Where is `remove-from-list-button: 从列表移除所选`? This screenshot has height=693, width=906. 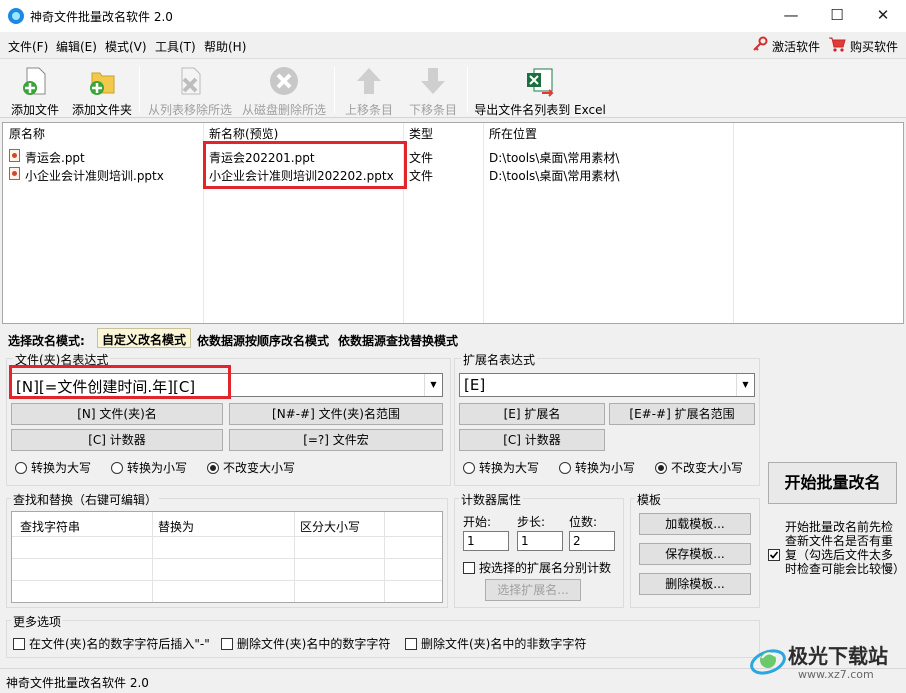
remove-from-list-button: 从列表移除所选 is located at coordinates (190, 90).